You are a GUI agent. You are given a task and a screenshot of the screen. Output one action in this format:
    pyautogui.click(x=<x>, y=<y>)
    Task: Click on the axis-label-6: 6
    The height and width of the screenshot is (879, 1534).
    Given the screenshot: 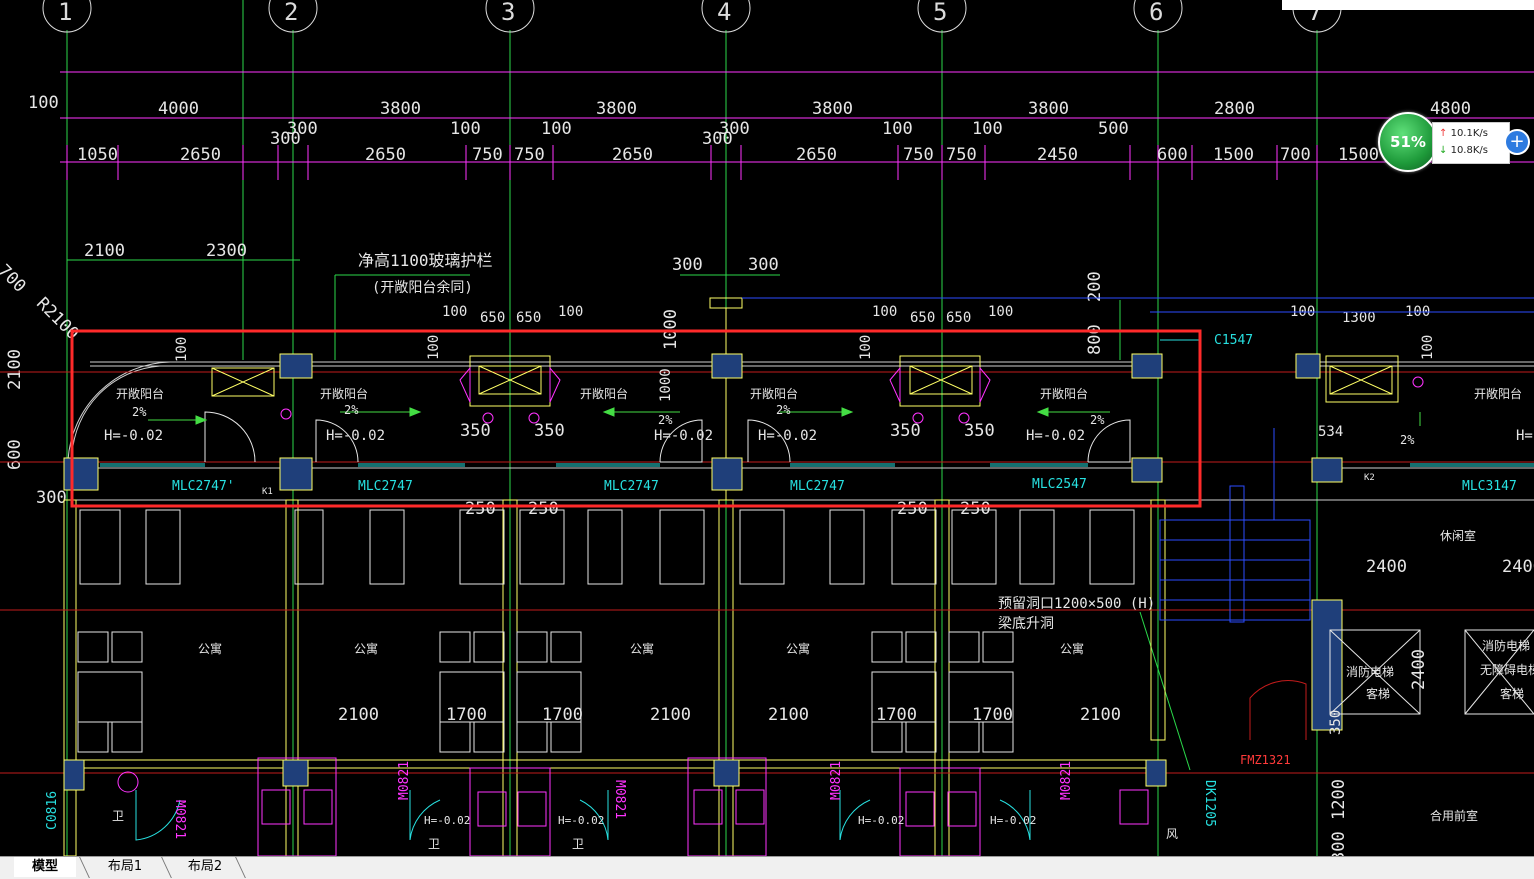 What is the action you would take?
    pyautogui.click(x=1156, y=13)
    